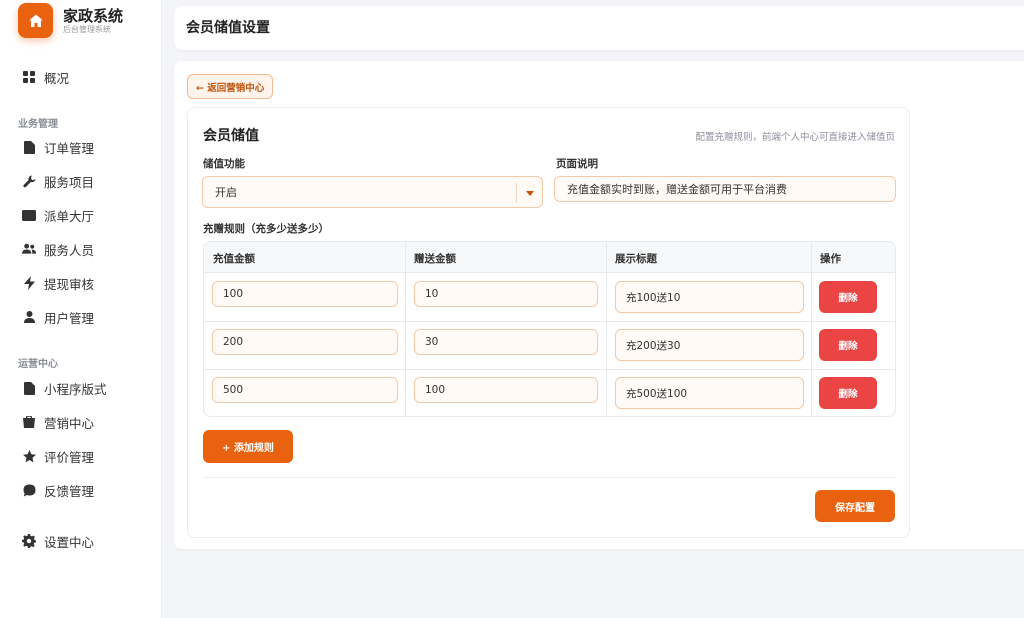  What do you see at coordinates (506, 294) in the screenshot?
I see `gift-input: 10` at bounding box center [506, 294].